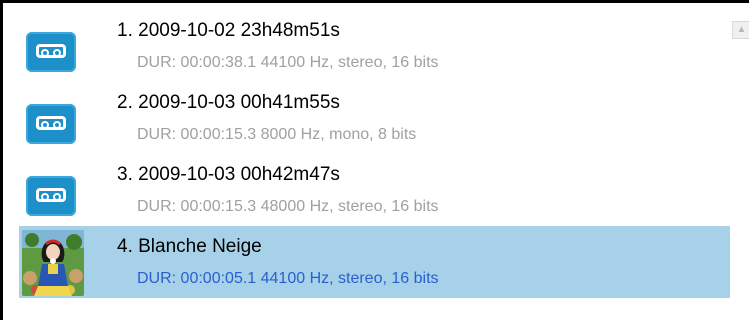 Image resolution: width=749 pixels, height=323 pixels. I want to click on vertical-scrollbar: ▲, so click(740, 164).